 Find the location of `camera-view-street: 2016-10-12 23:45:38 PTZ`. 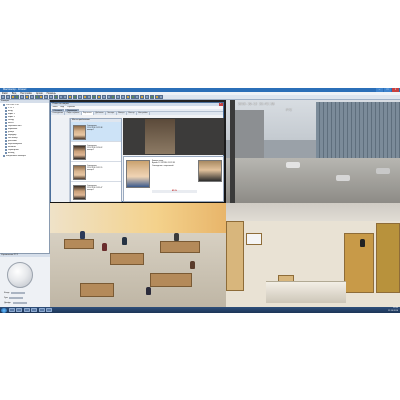

camera-view-street: 2016-10-12 23:45:38 PTZ is located at coordinates (313, 151).